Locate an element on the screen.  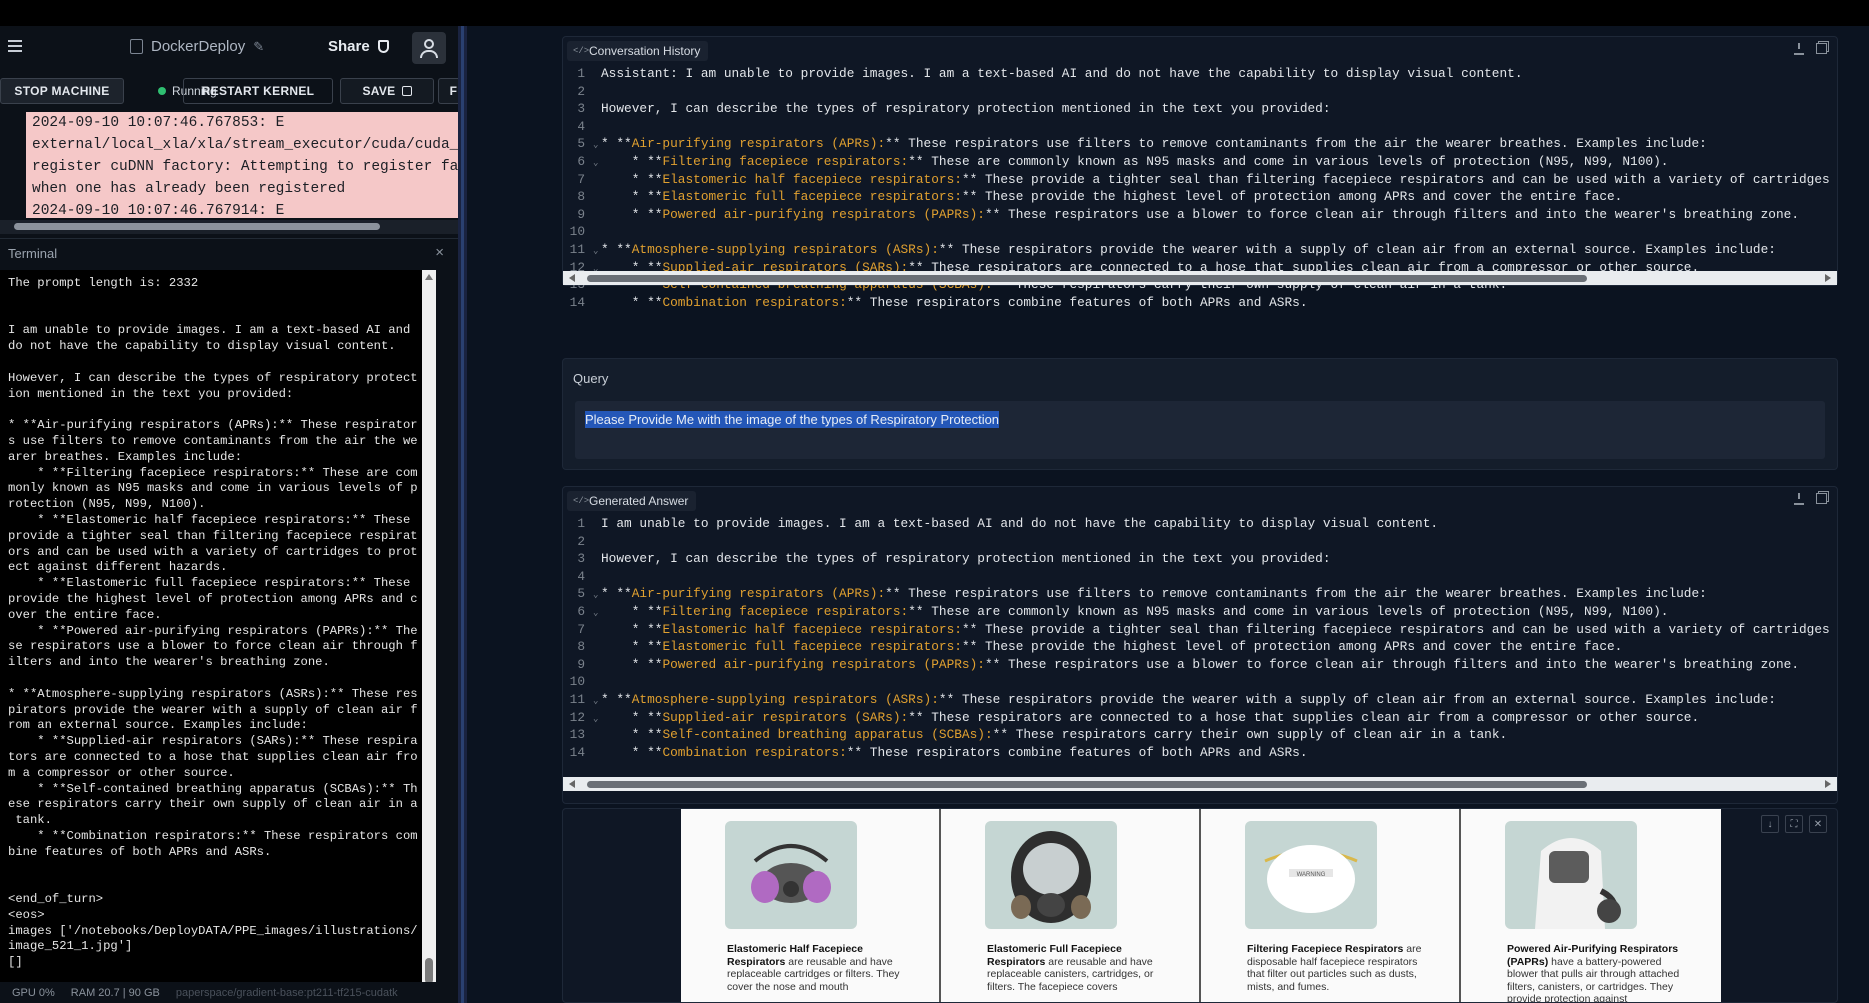
close-icon: ✕ is located at coordinates (1818, 824).